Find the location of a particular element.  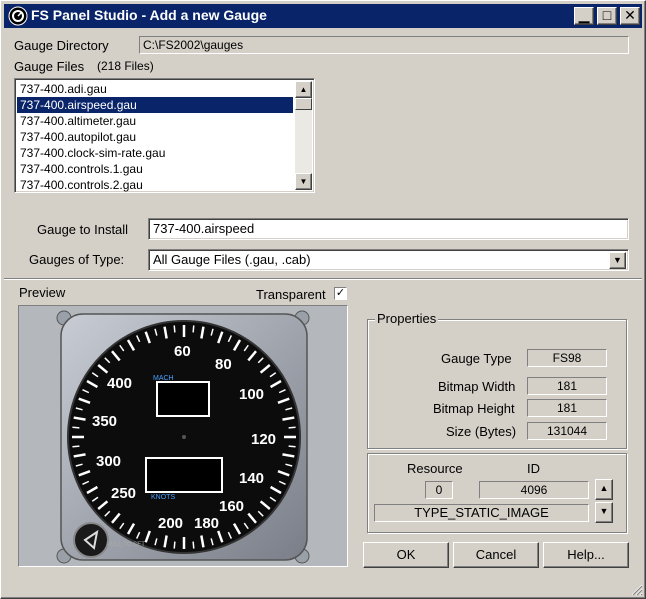

gauge-files-label: Gauge Files is located at coordinates (49, 66).